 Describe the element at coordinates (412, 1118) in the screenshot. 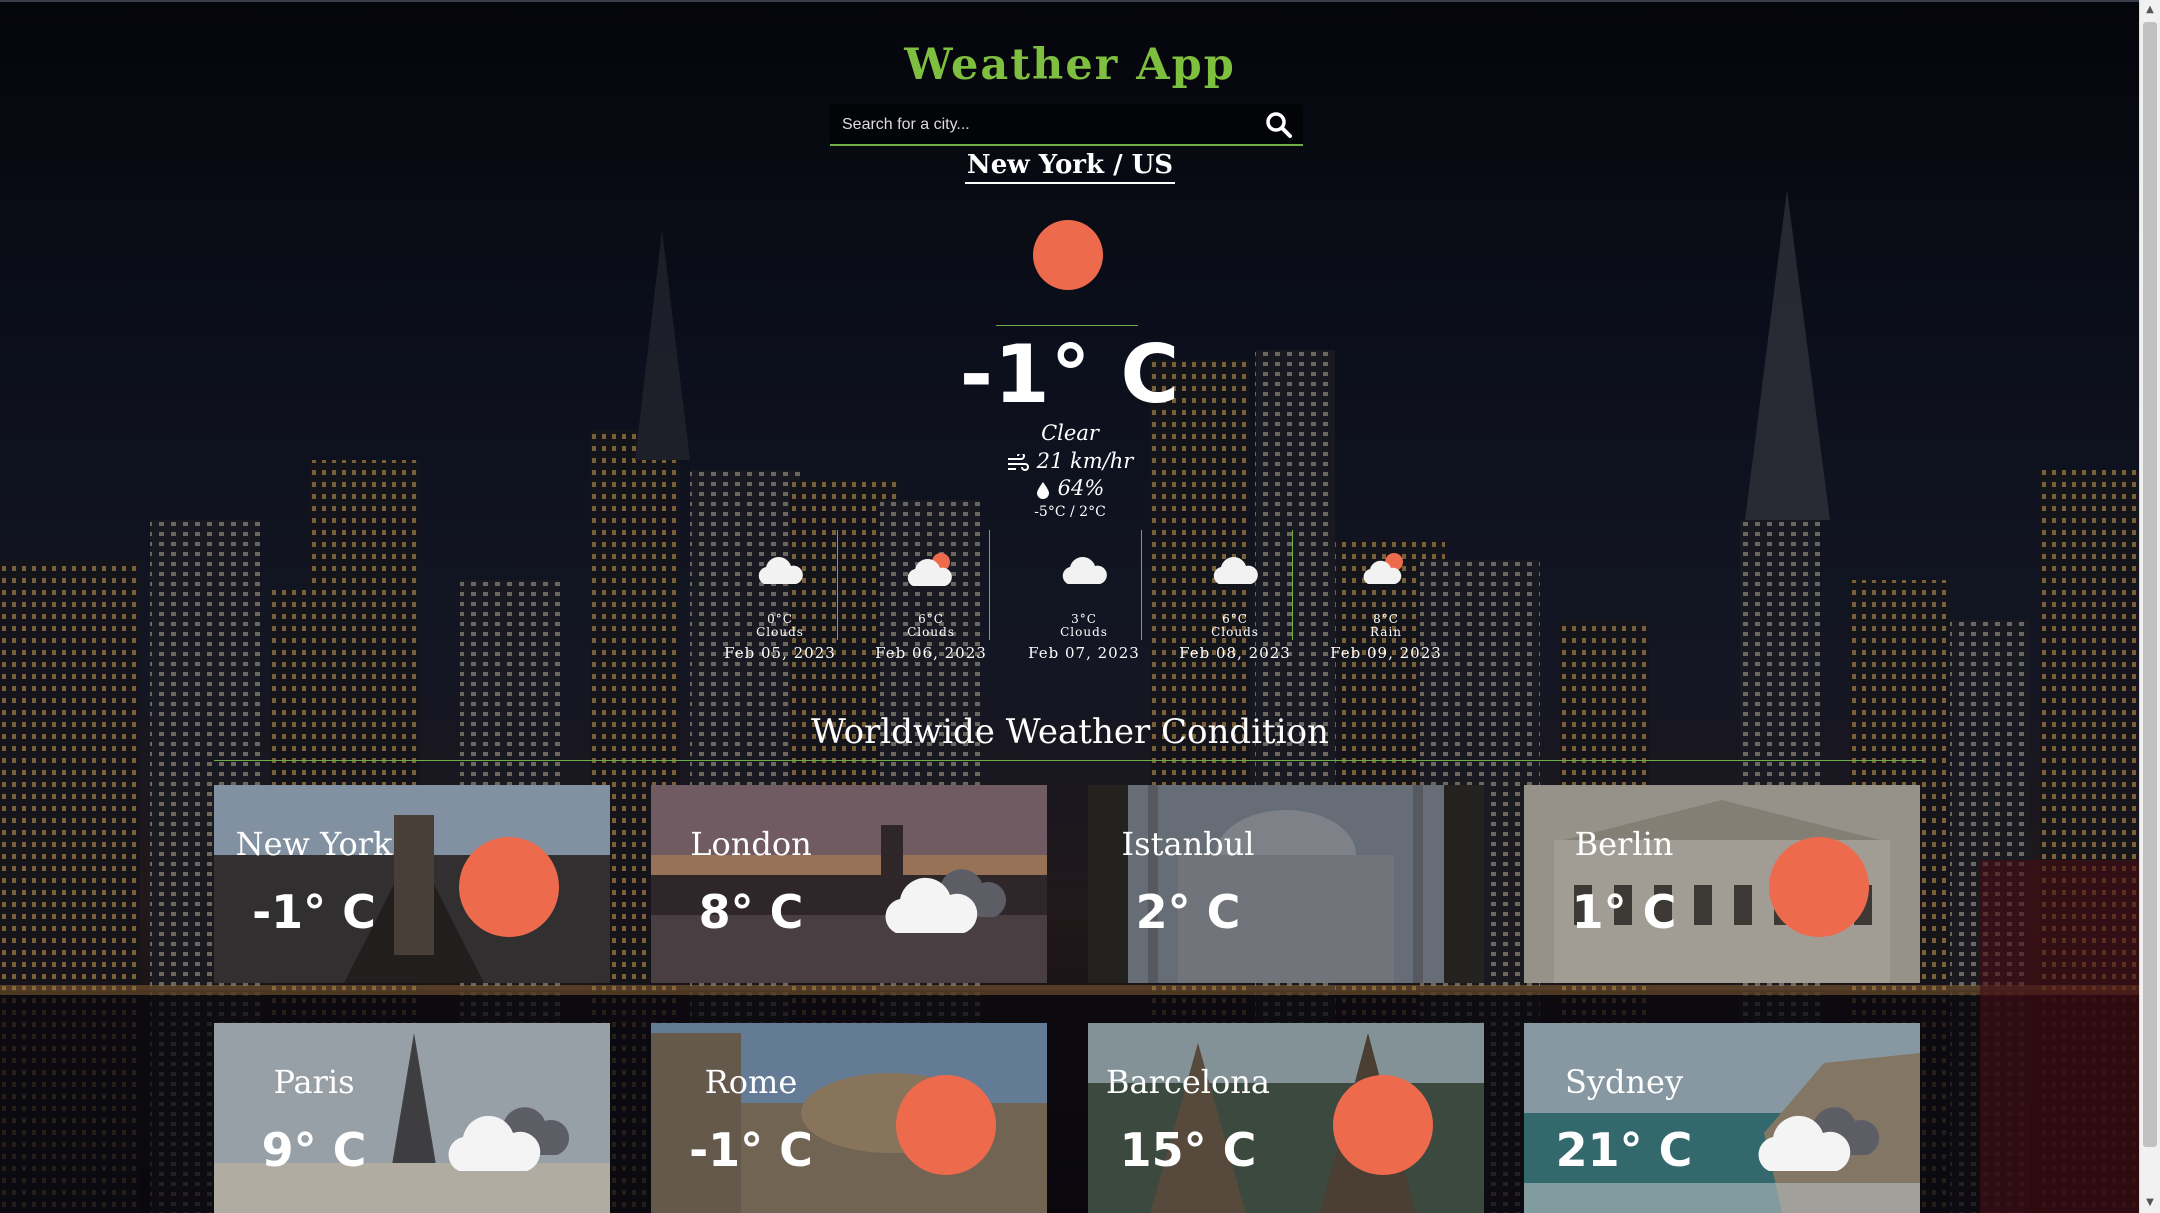

I see `city-card-paris: Paris 9° C` at that location.